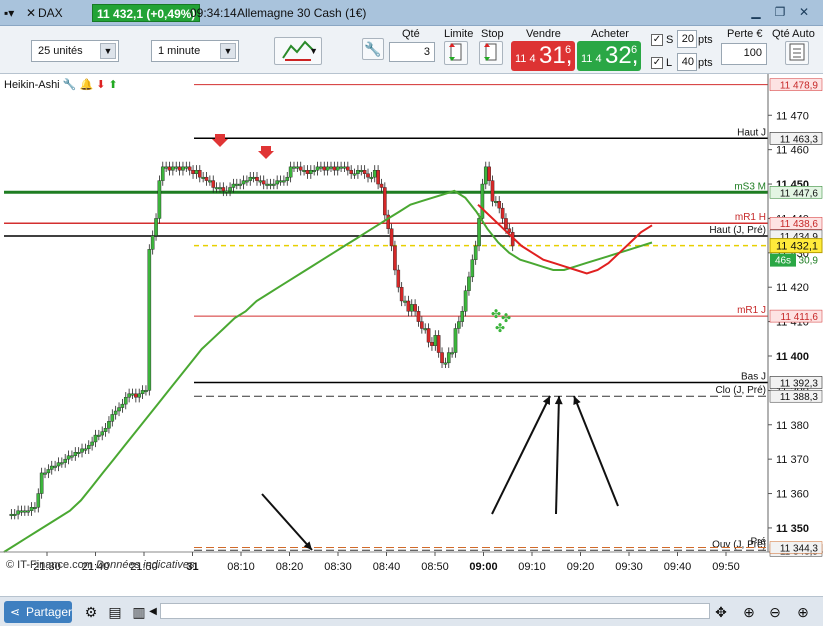 This screenshot has height=626, width=823. Describe the element at coordinates (749, 612) in the screenshot. I see `zoom-fit-icon: ⊕` at that location.